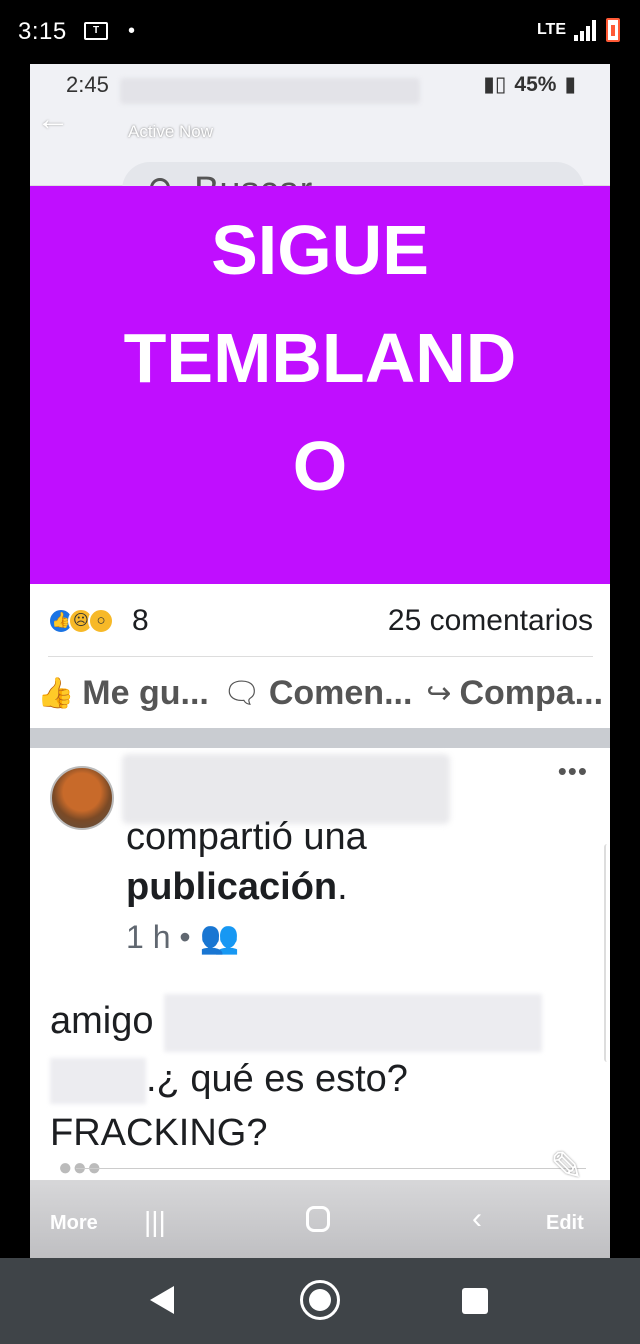 The height and width of the screenshot is (1344, 640). What do you see at coordinates (586, 30) in the screenshot?
I see `signal-icon` at bounding box center [586, 30].